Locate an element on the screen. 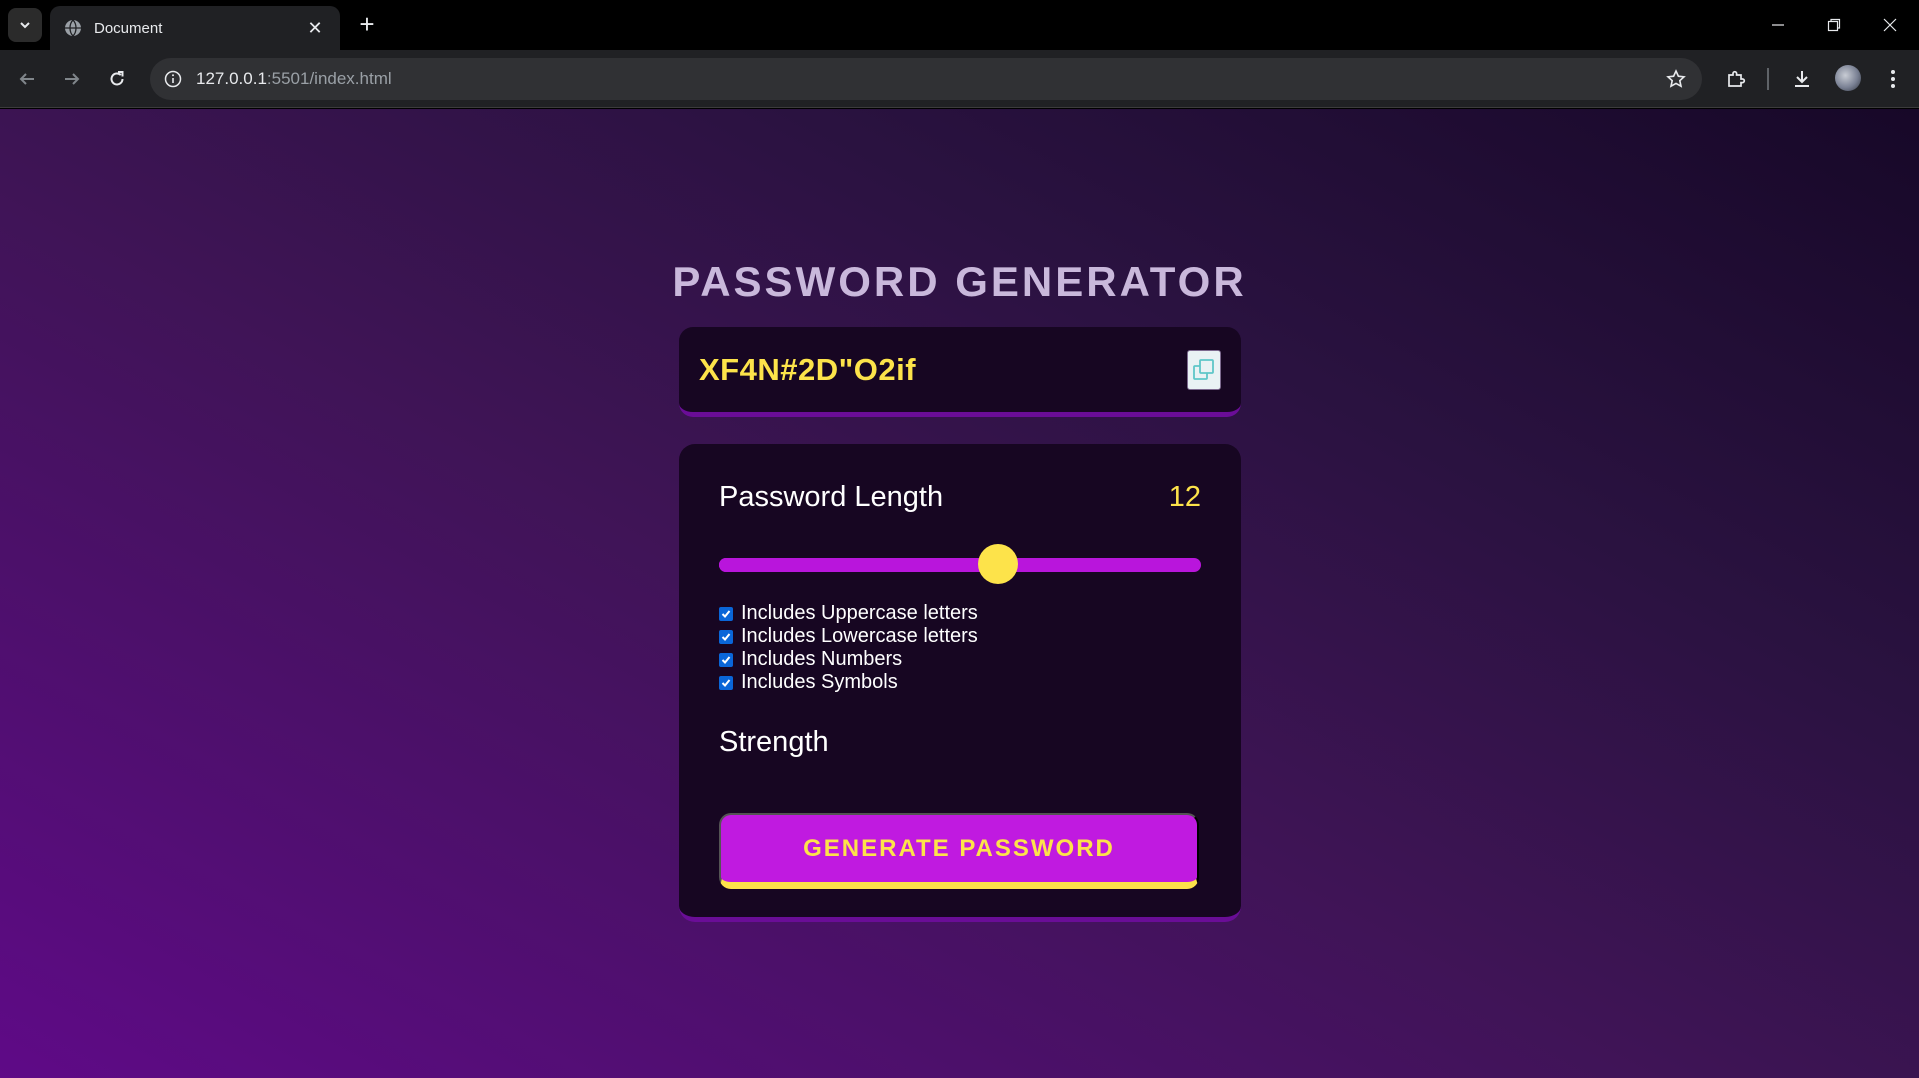  puzzle-icon is located at coordinates (1737, 78).